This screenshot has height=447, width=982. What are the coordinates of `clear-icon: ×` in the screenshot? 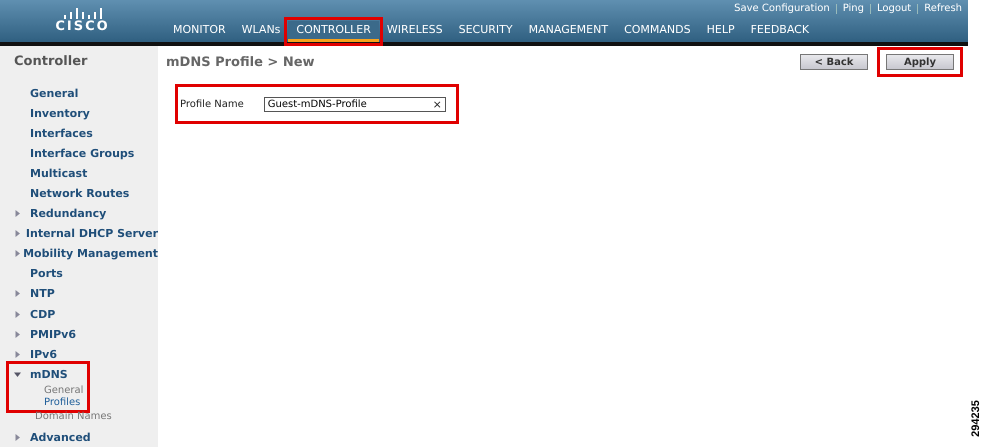 It's located at (437, 104).